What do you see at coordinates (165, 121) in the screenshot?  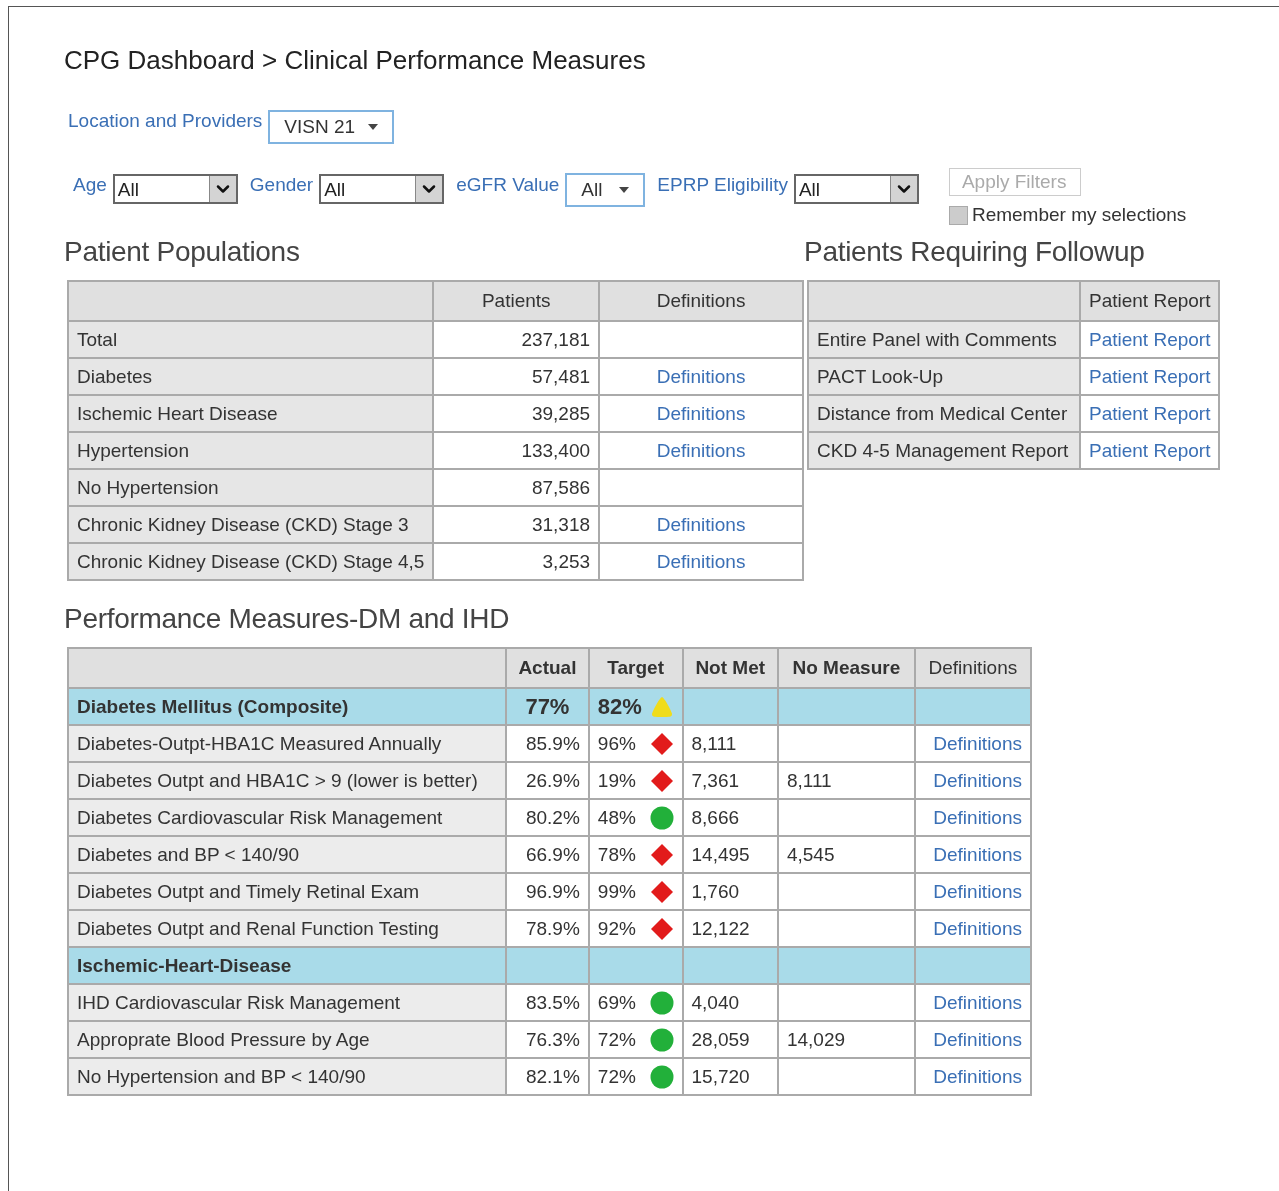 I see `field-label: Location and Providers` at bounding box center [165, 121].